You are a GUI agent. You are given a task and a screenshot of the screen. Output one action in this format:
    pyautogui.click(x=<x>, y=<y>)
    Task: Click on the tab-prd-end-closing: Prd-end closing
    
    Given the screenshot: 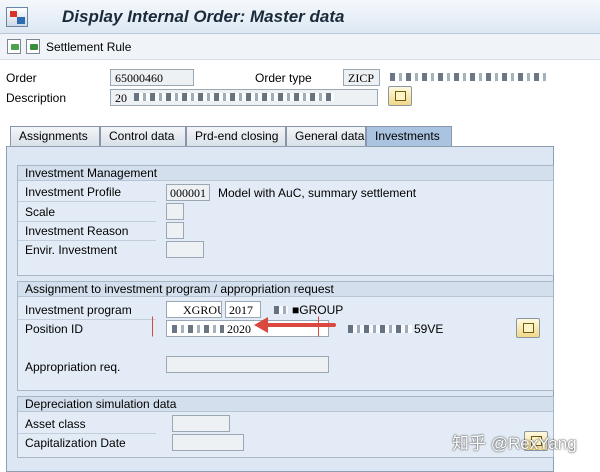 What is the action you would take?
    pyautogui.click(x=236, y=136)
    